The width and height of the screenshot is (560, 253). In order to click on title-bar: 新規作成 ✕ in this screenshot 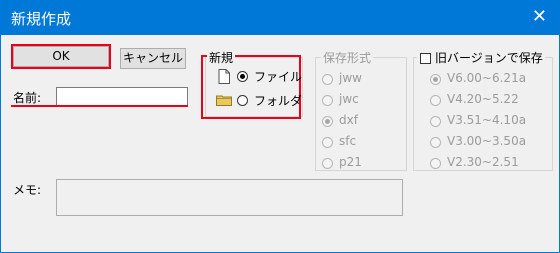, I will do `click(280, 18)`.